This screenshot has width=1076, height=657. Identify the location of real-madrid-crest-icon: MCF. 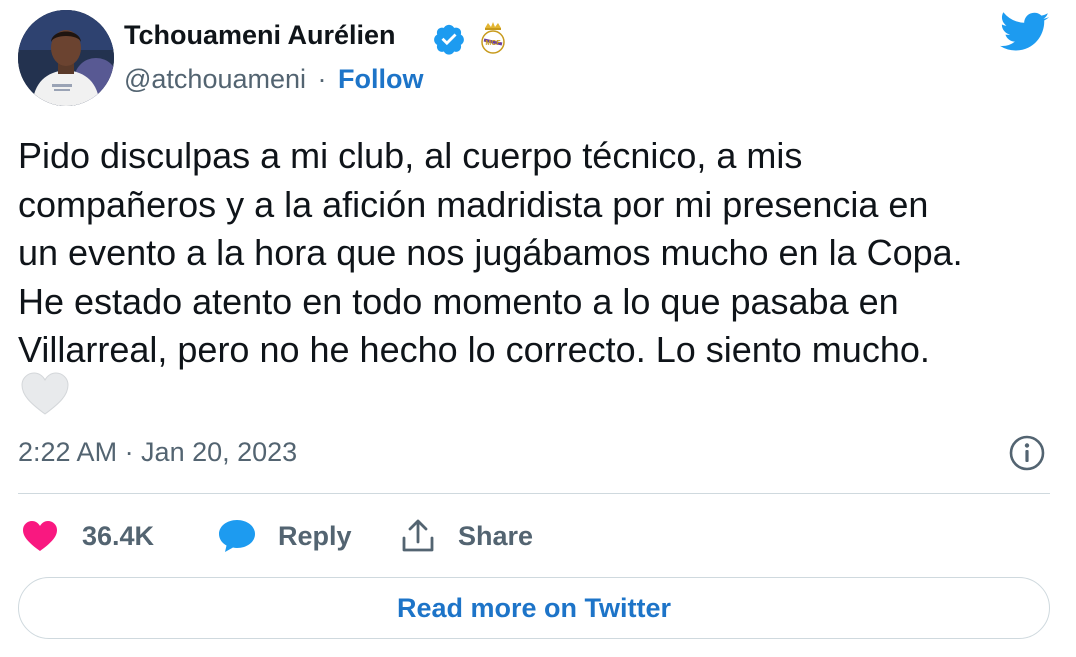
(493, 38).